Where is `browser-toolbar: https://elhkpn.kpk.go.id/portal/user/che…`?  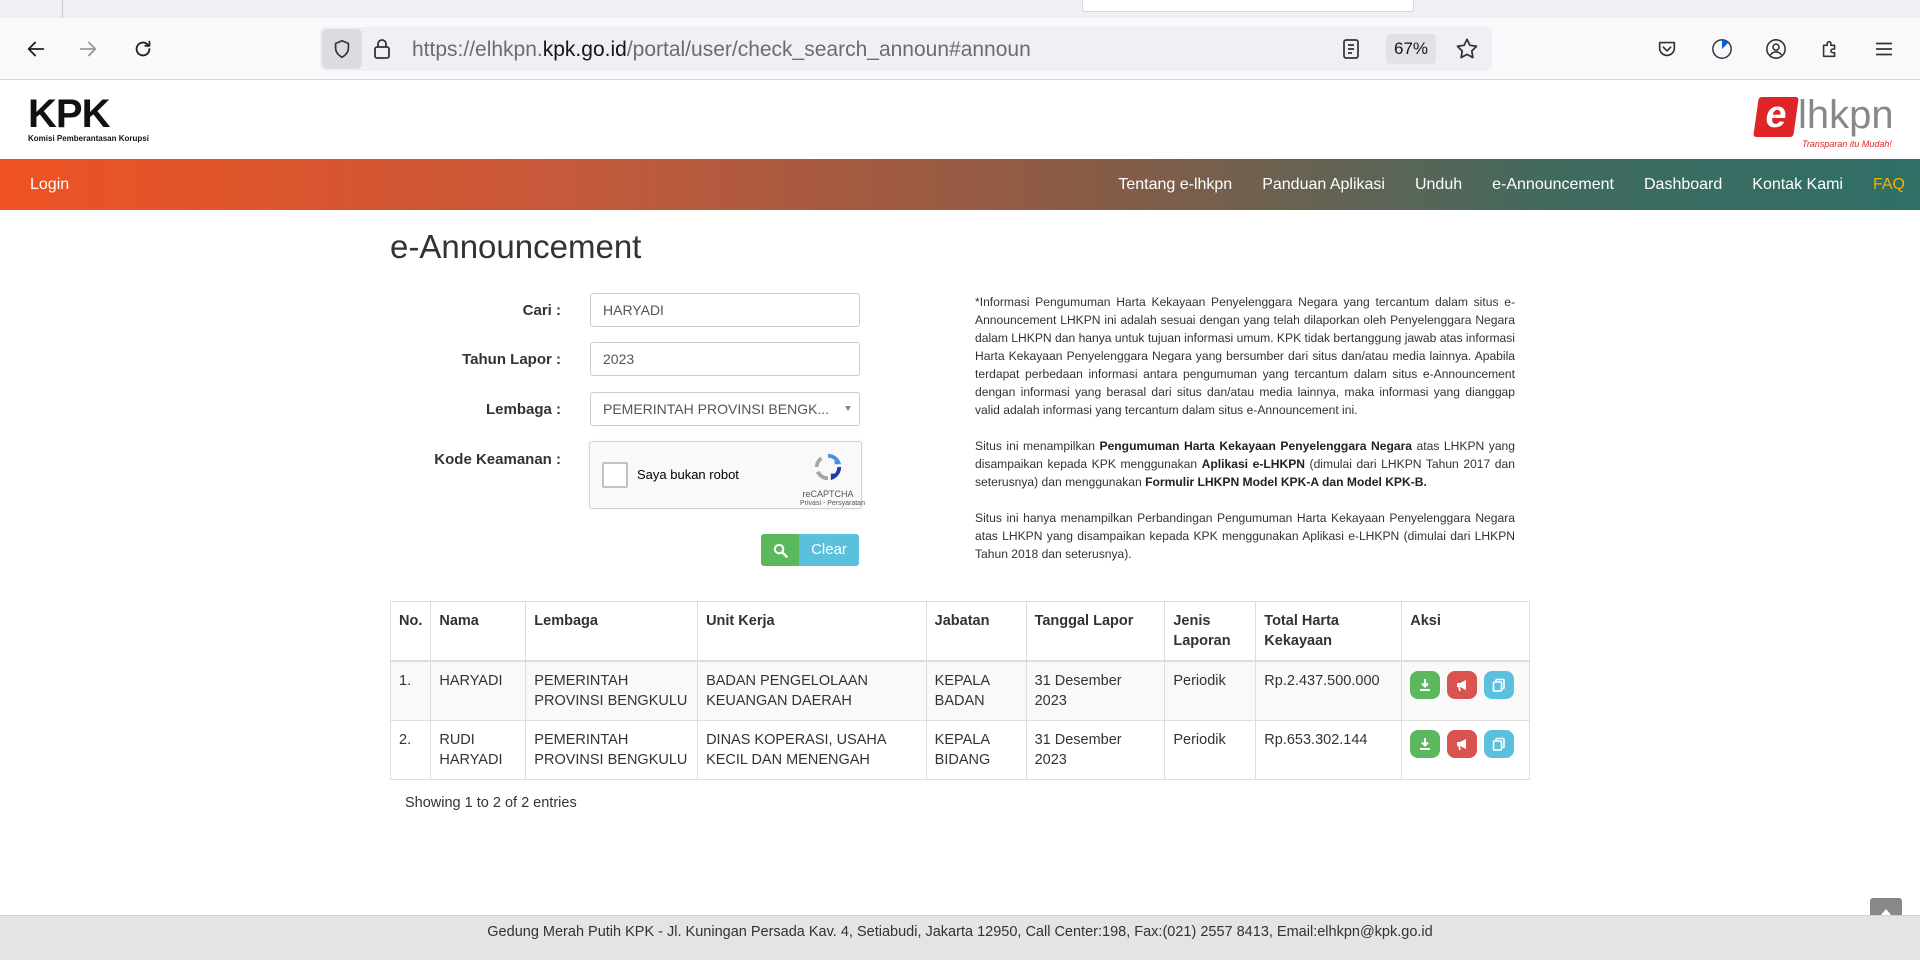 browser-toolbar: https://elhkpn.kpk.go.id/portal/user/che… is located at coordinates (960, 49).